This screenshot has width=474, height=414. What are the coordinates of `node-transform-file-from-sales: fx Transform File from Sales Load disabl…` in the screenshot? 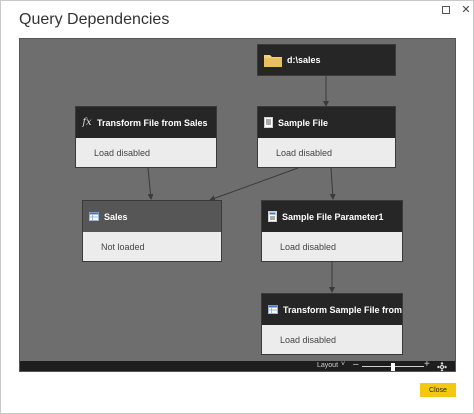 It's located at (146, 137).